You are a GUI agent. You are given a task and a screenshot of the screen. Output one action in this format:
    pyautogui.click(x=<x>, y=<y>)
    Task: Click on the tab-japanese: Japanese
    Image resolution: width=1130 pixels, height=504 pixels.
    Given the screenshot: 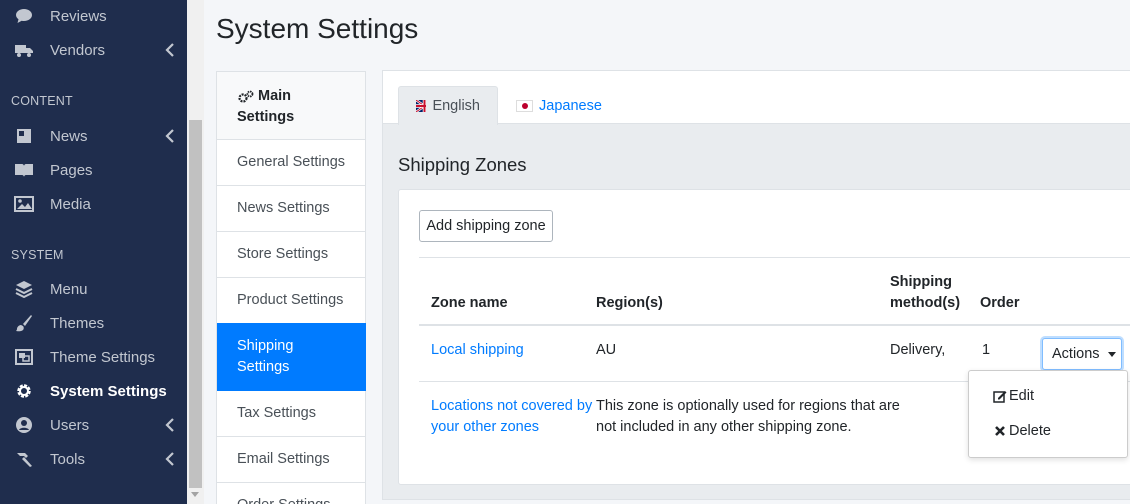 What is the action you would take?
    pyautogui.click(x=559, y=105)
    